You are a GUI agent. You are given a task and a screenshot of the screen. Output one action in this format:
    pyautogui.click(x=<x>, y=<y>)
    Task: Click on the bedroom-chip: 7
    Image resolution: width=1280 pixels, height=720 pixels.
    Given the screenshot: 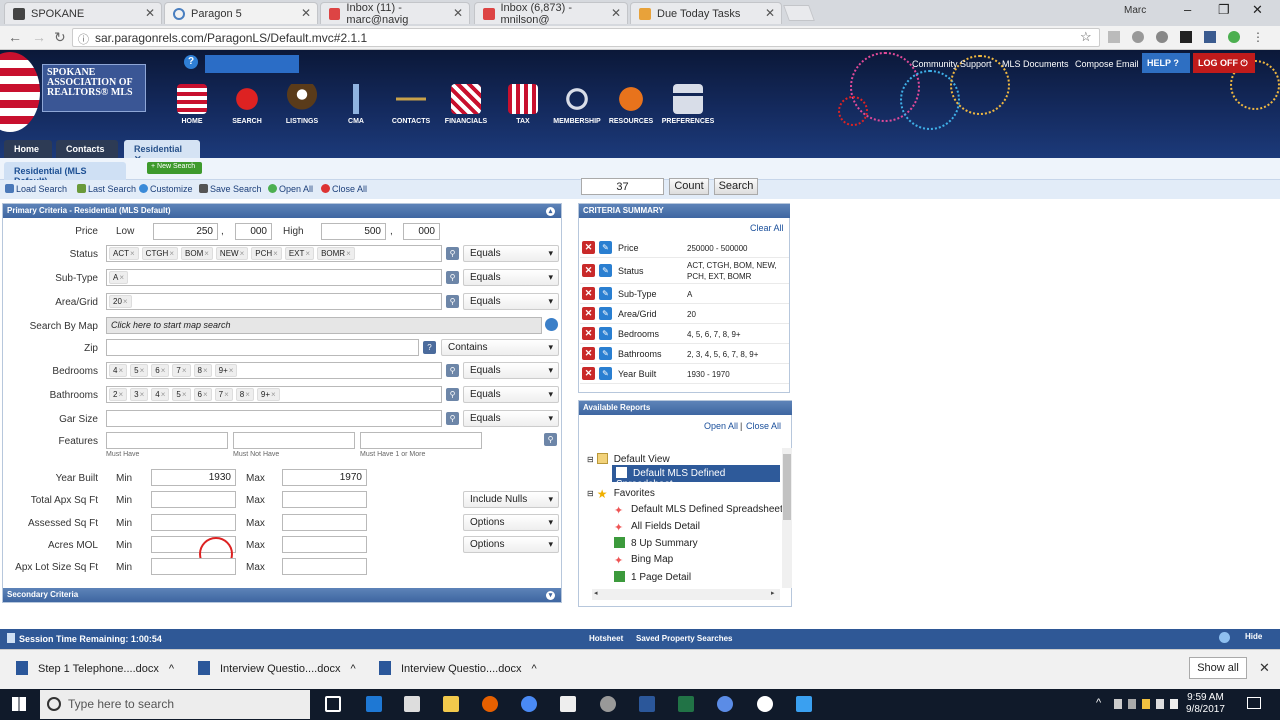 What is the action you would take?
    pyautogui.click(x=181, y=370)
    